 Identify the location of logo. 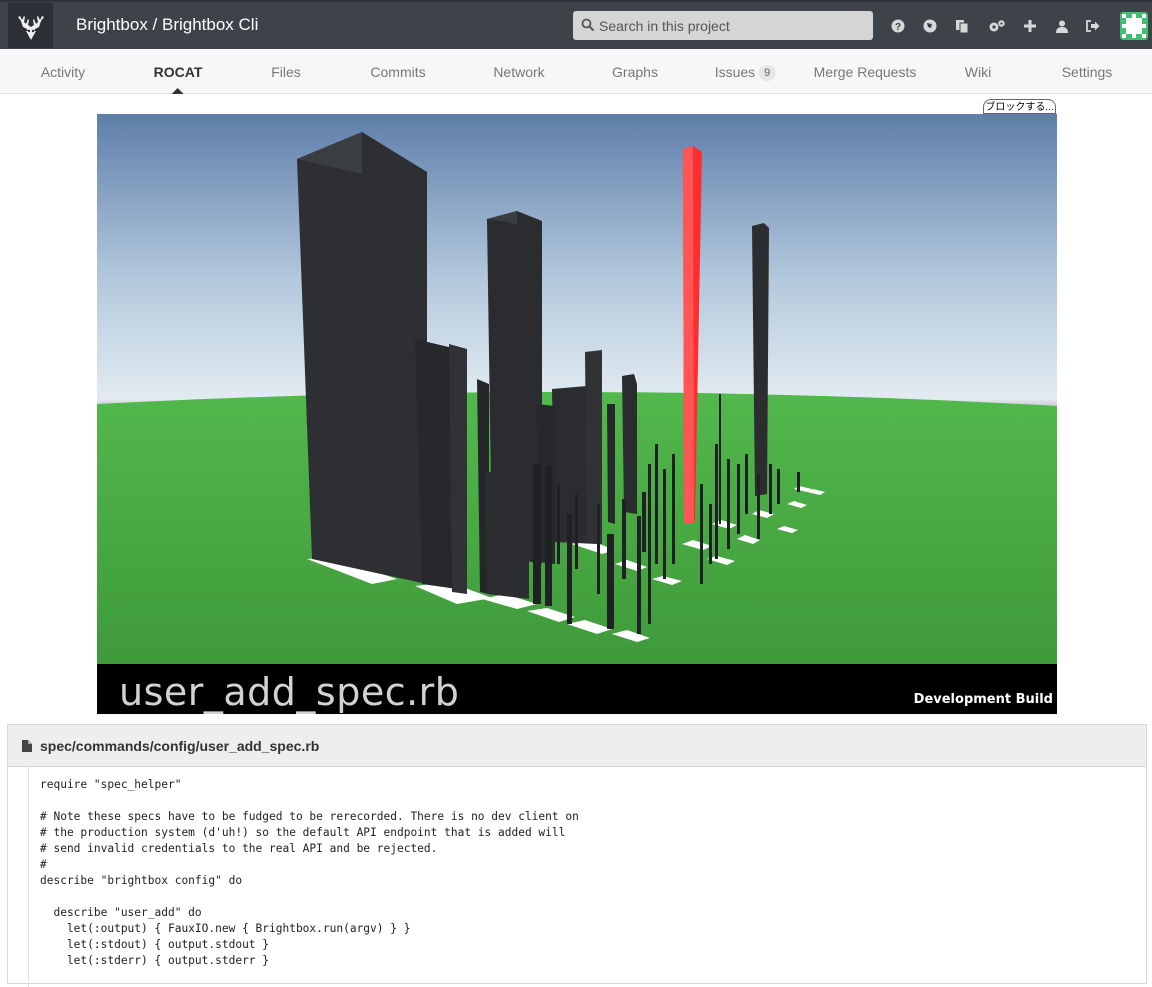
(30, 25).